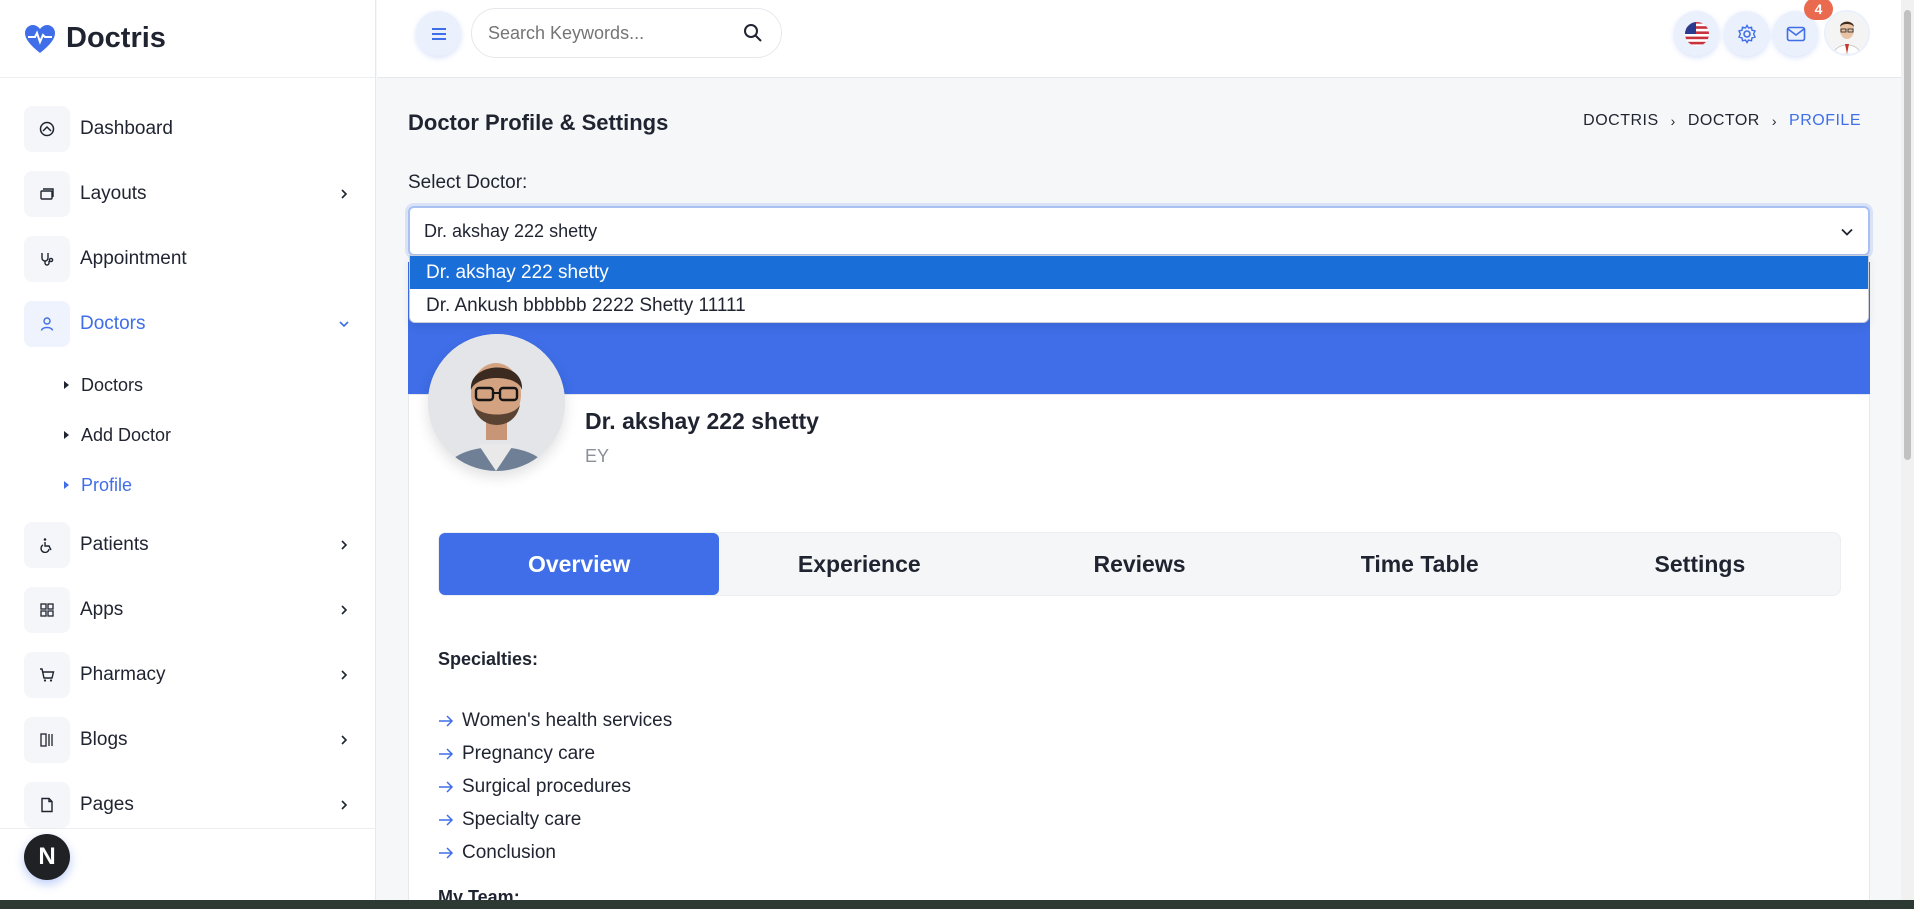 This screenshot has width=1914, height=909. What do you see at coordinates (189, 129) in the screenshot?
I see `sidebar-item-dashboard: Dashboard` at bounding box center [189, 129].